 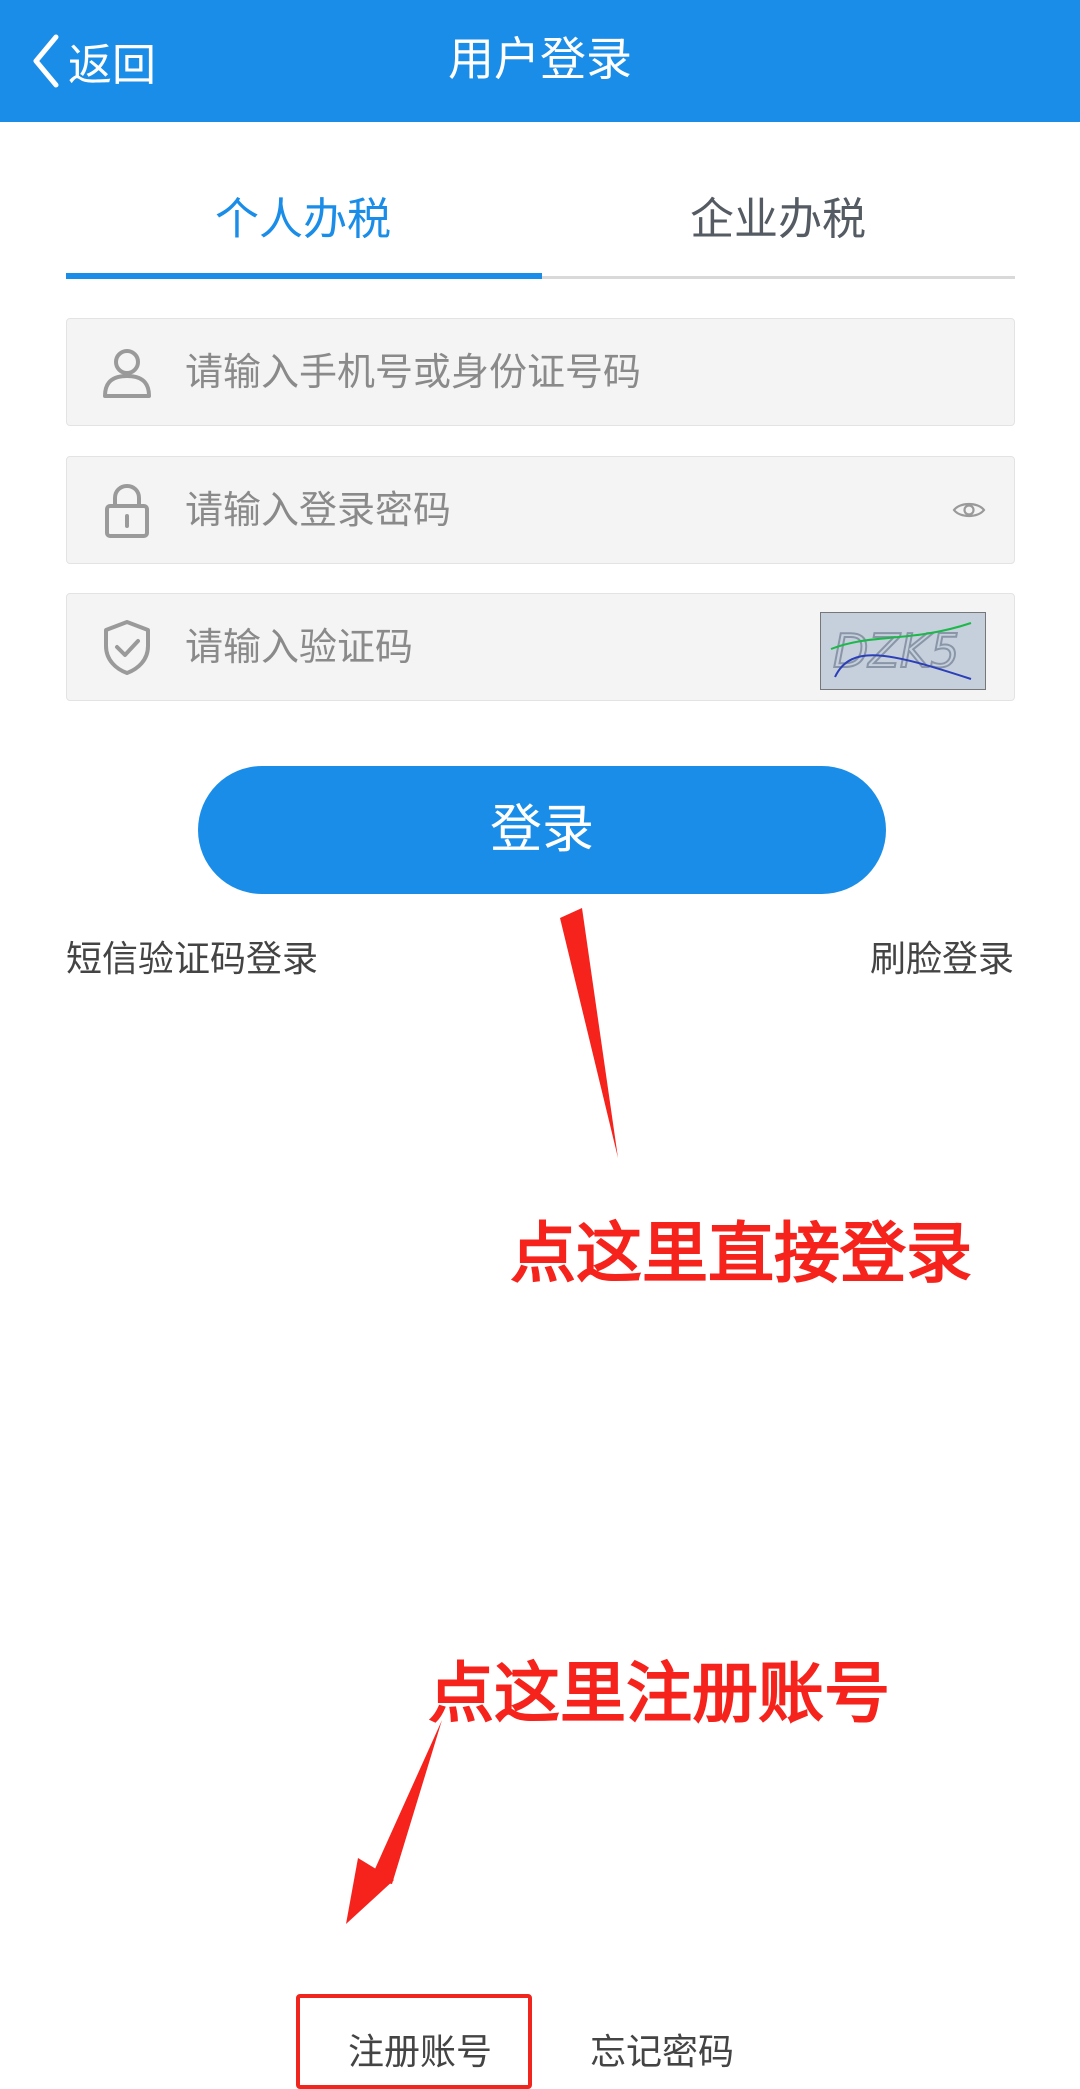 I want to click on register-link: 注册账号, so click(x=420, y=2049).